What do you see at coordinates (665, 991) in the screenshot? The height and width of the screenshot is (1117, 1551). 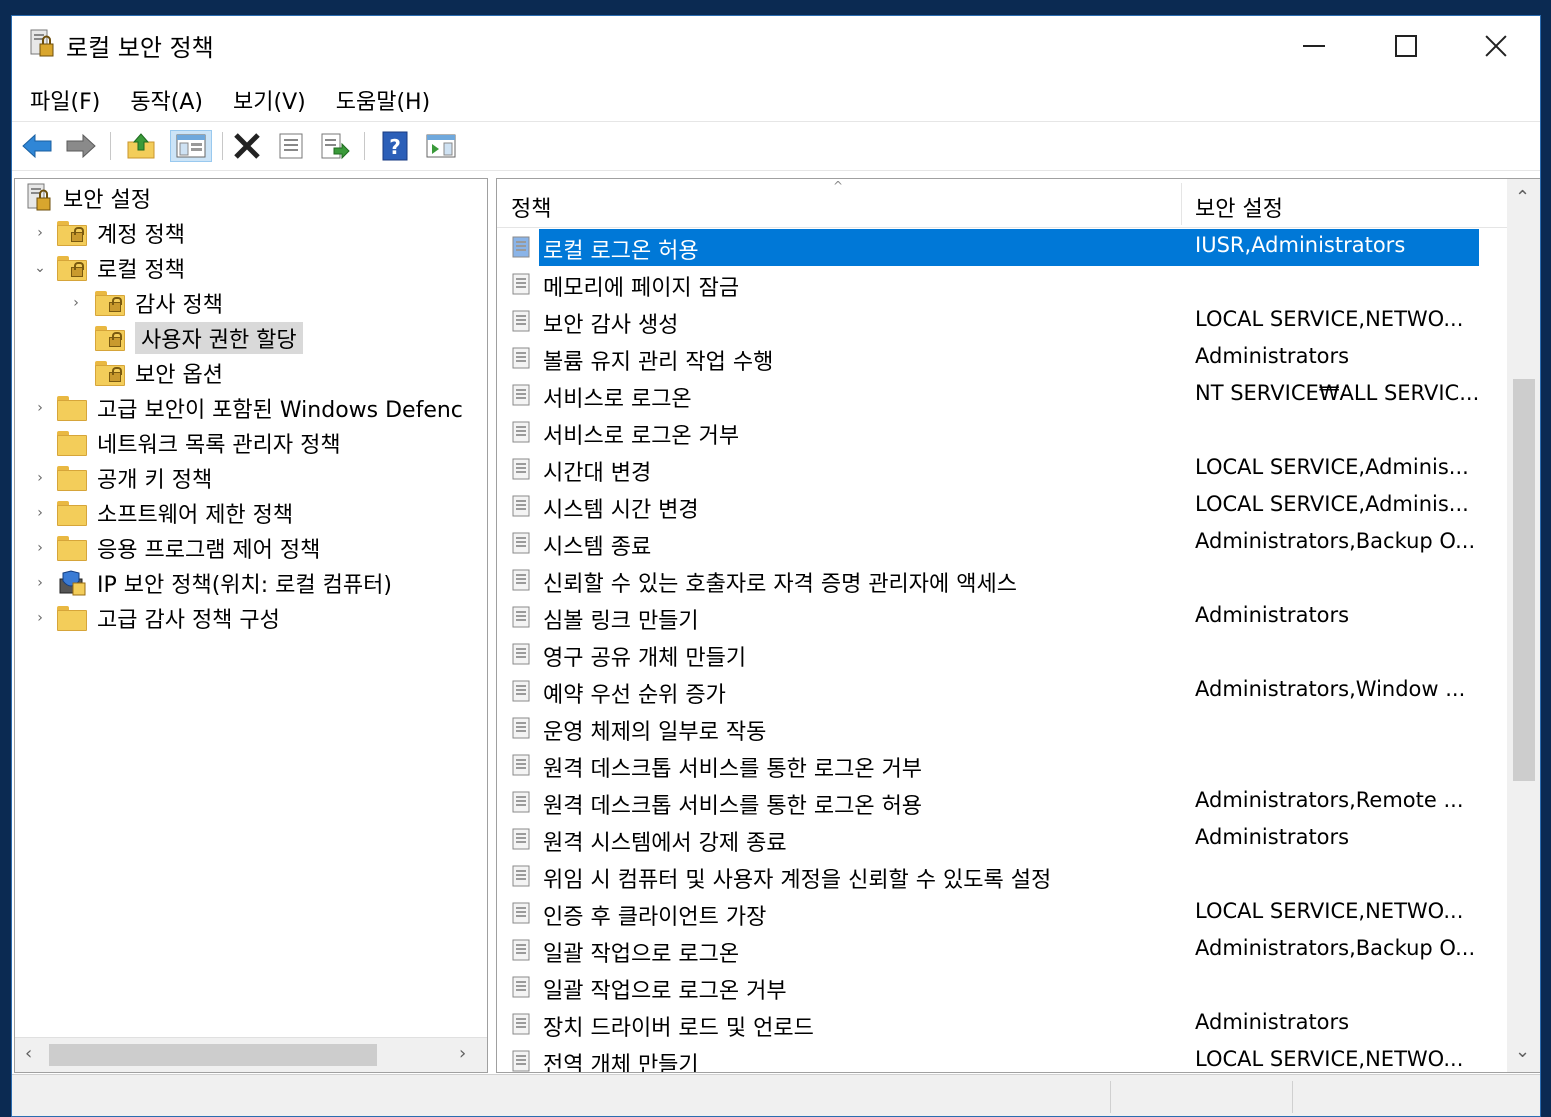 I see `policy-name: 일괄 작업으로 로그온 거부` at bounding box center [665, 991].